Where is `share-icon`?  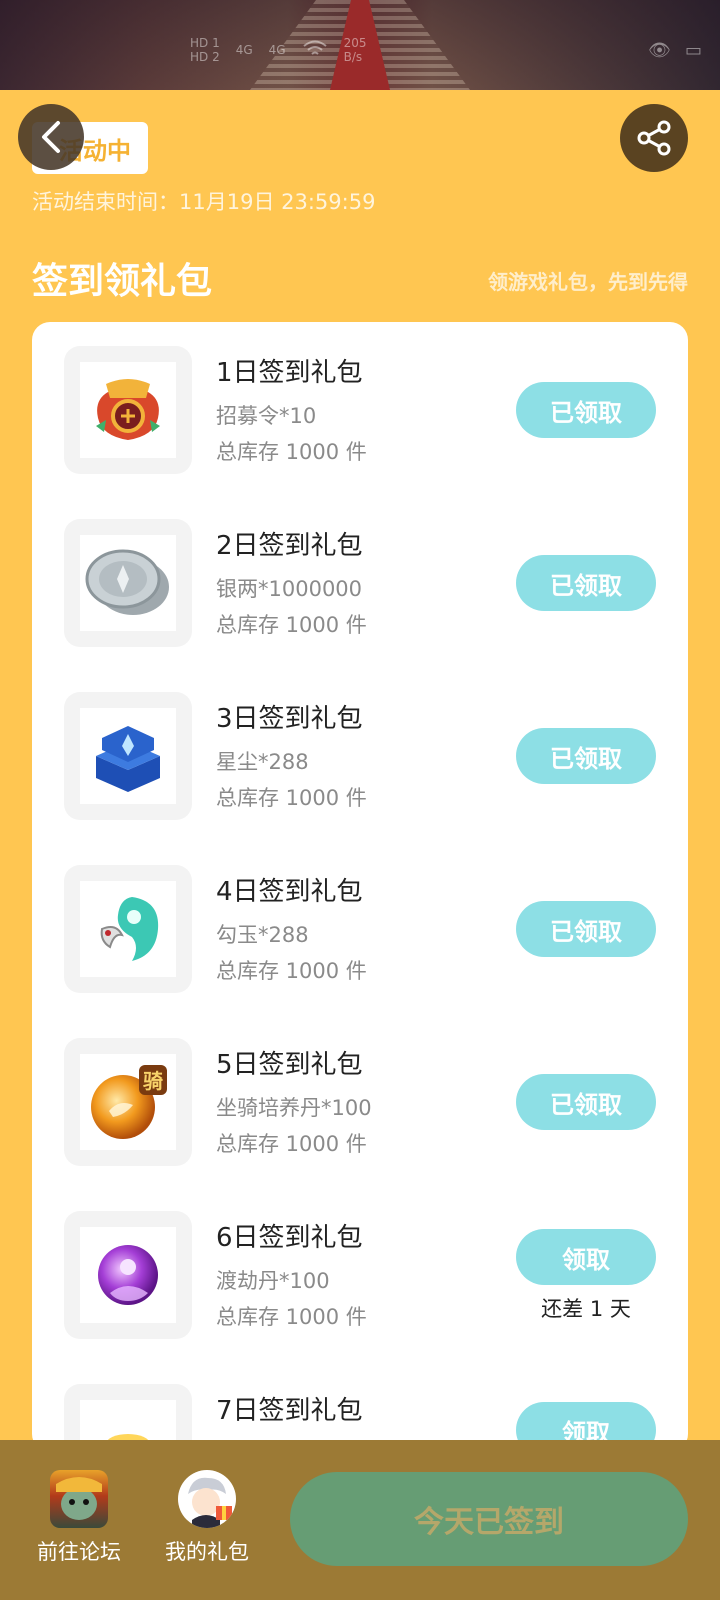
share-icon is located at coordinates (654, 138).